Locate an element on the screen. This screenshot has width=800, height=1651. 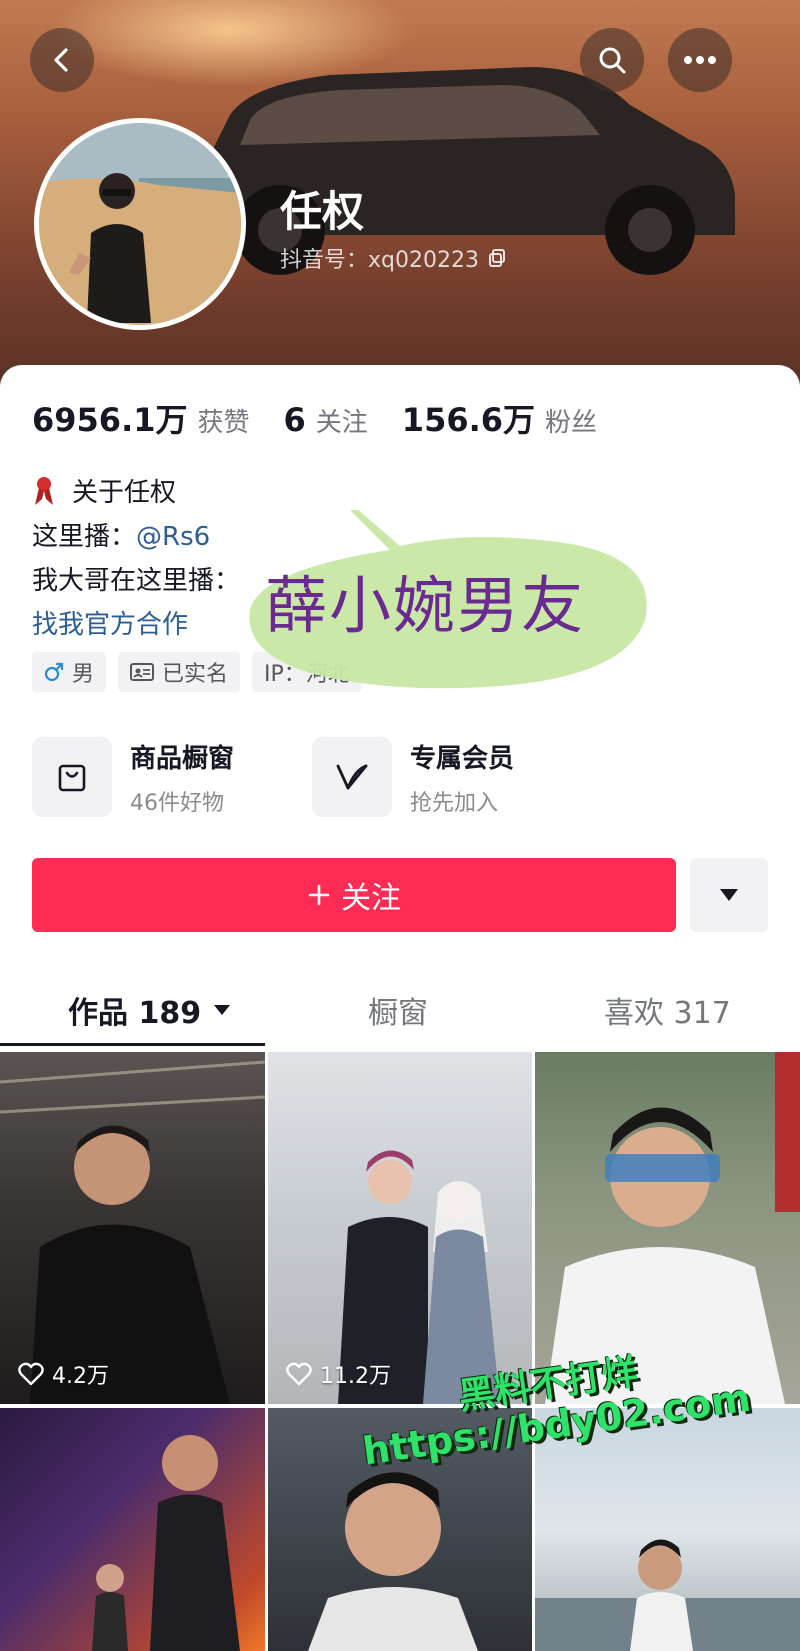
tab-likes: 喜欢 317 is located at coordinates (667, 1010).